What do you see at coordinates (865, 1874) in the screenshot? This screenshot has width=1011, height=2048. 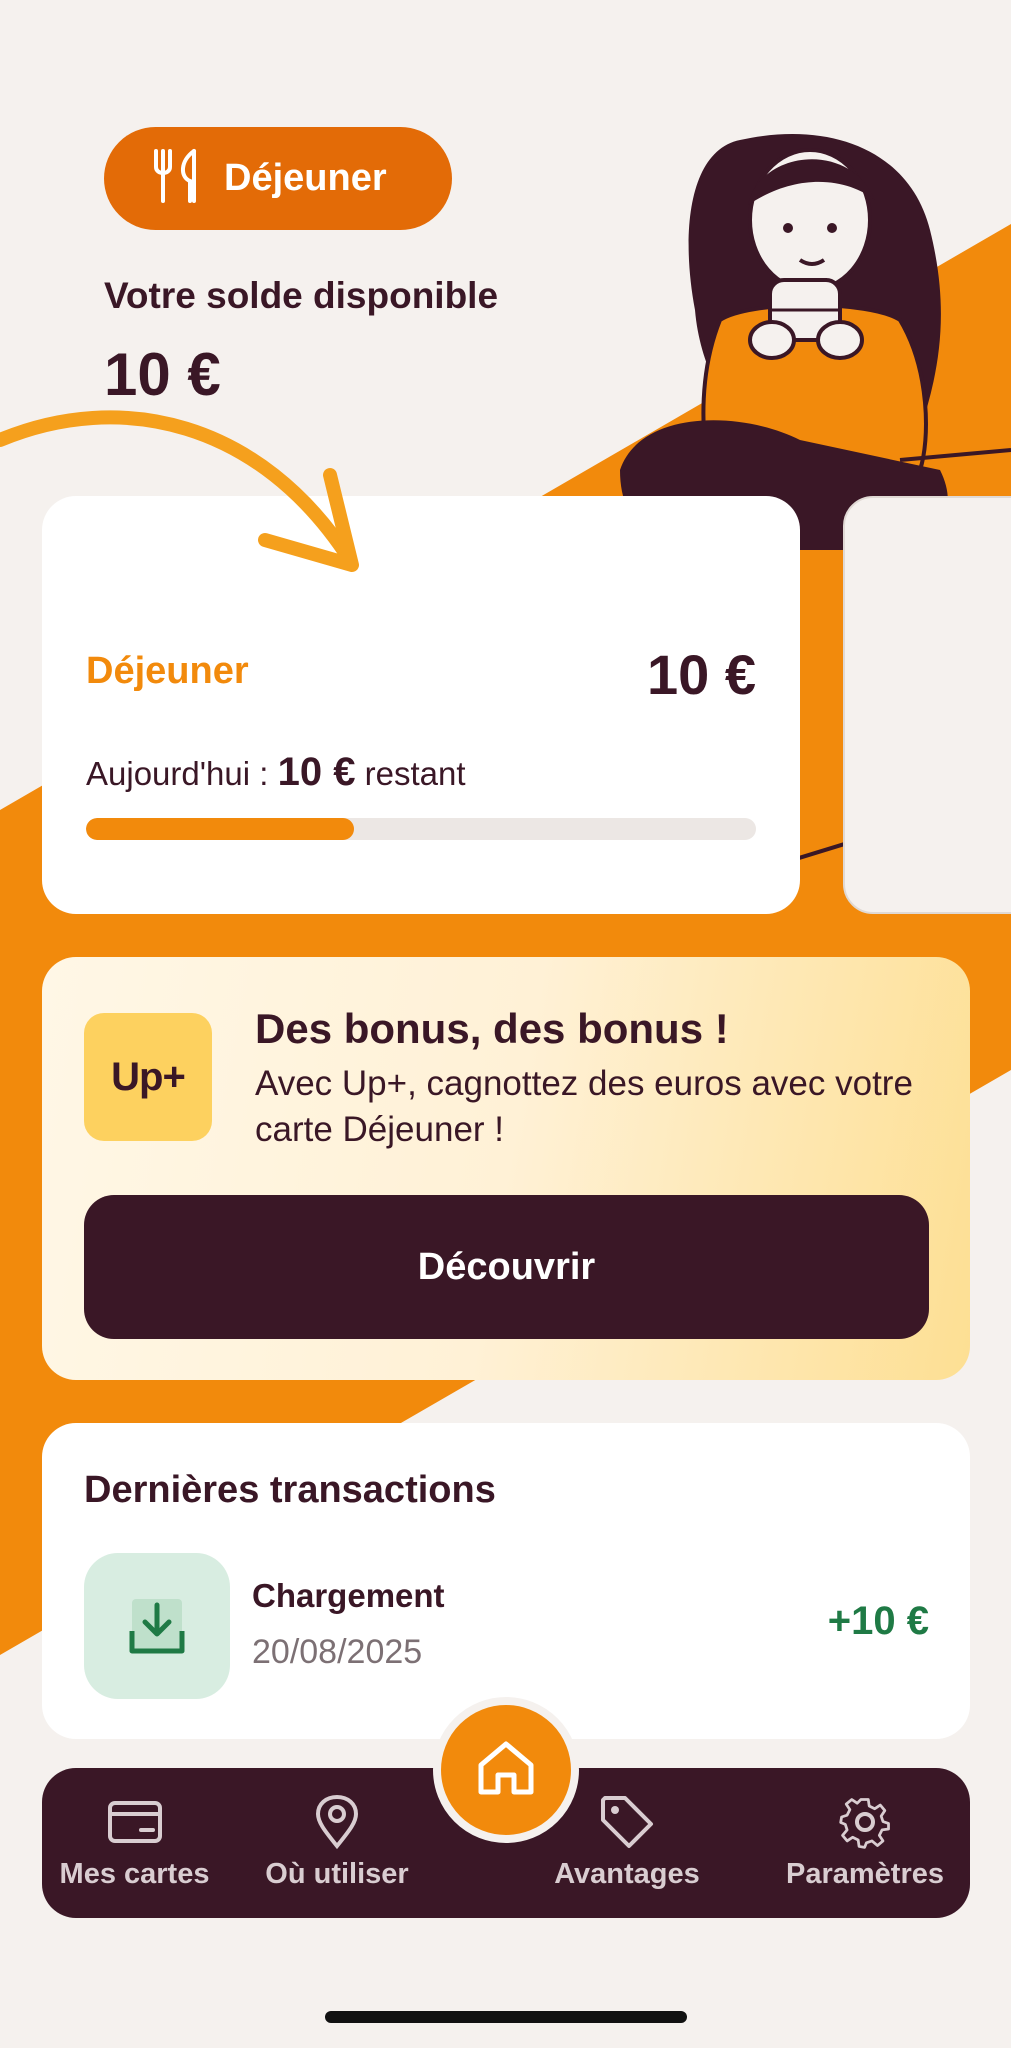 I see `nav-label: Paramètres` at bounding box center [865, 1874].